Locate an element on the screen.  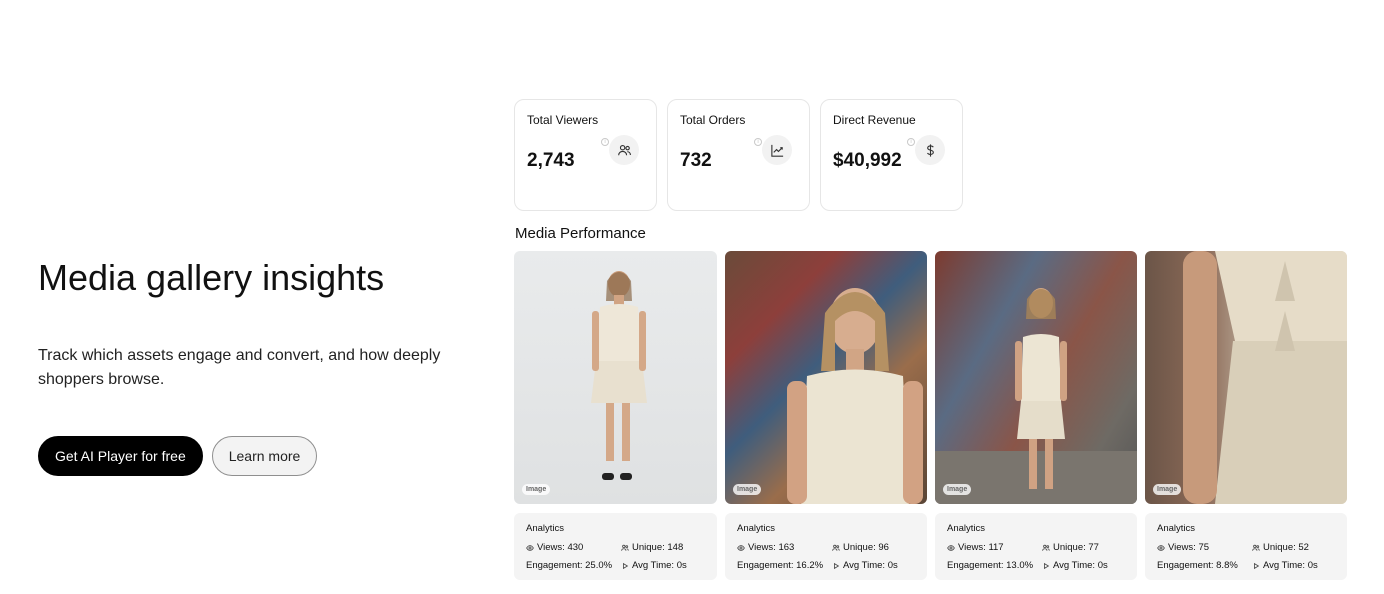
stat-value: 732 is located at coordinates (696, 160).